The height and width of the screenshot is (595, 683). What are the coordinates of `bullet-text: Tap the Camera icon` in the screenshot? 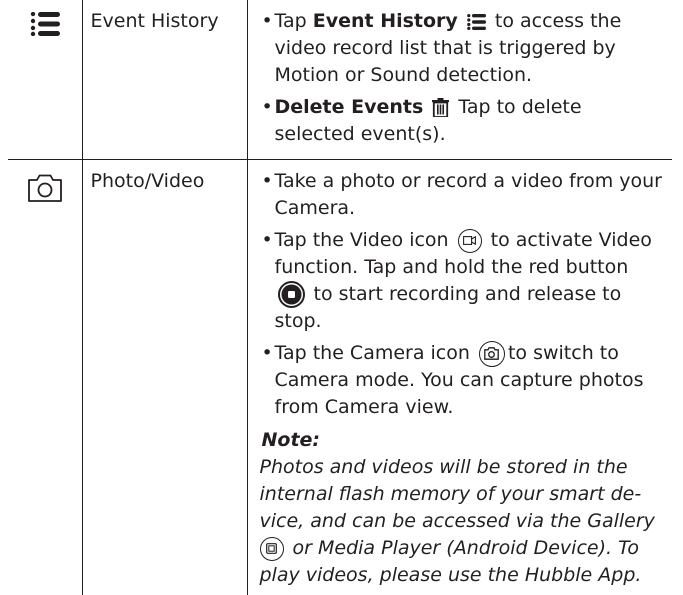 It's located at (375, 353).